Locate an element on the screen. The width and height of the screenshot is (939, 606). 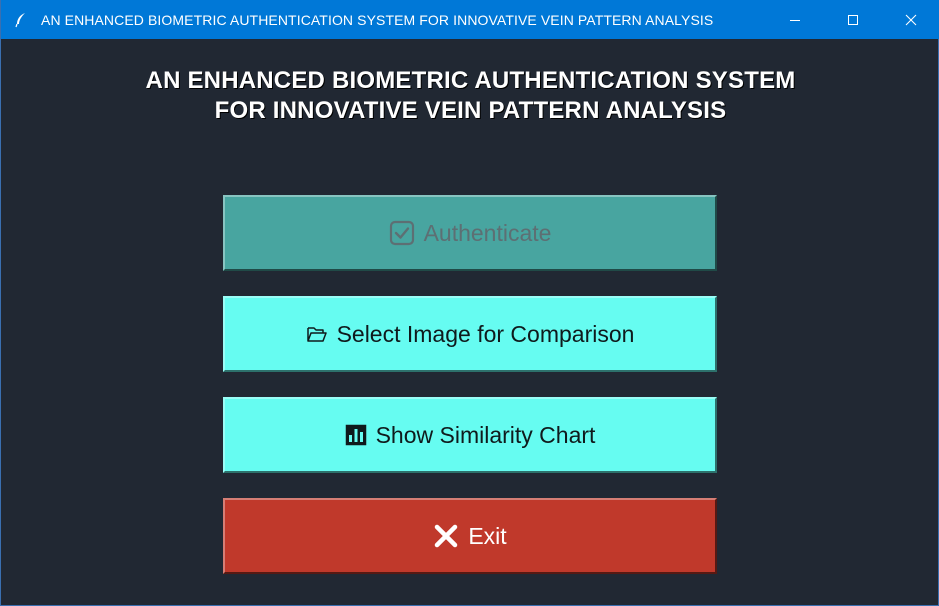
feather-icon is located at coordinates (21, 20).